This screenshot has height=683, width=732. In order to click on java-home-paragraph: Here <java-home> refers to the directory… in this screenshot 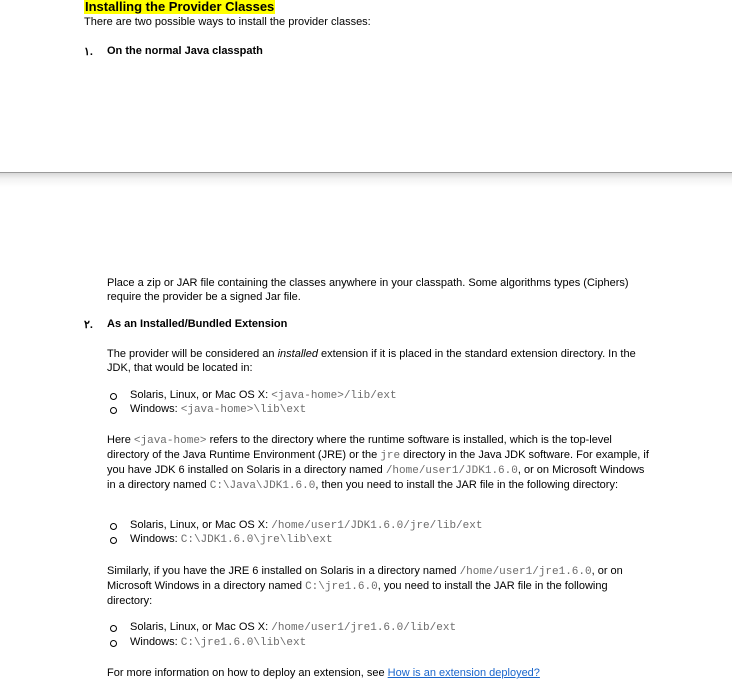, I will do `click(378, 463)`.